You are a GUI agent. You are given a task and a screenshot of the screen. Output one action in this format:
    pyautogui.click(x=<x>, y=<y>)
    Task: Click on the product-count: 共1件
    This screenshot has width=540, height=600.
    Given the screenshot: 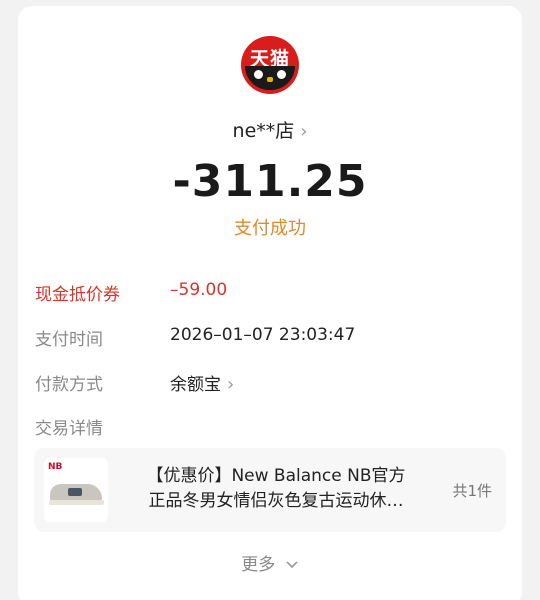 What is the action you would take?
    pyautogui.click(x=472, y=491)
    